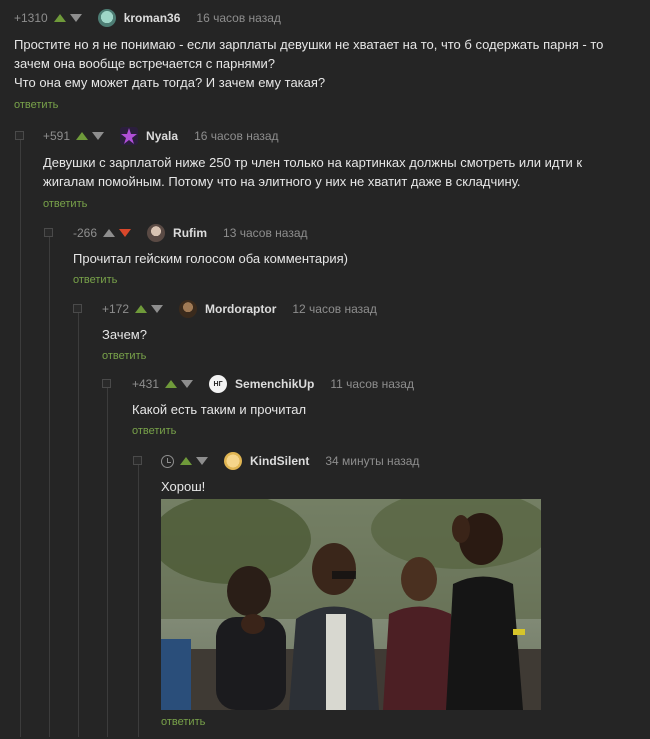  Describe the element at coordinates (274, 384) in the screenshot. I see `author-name: SemenchikUp` at that location.